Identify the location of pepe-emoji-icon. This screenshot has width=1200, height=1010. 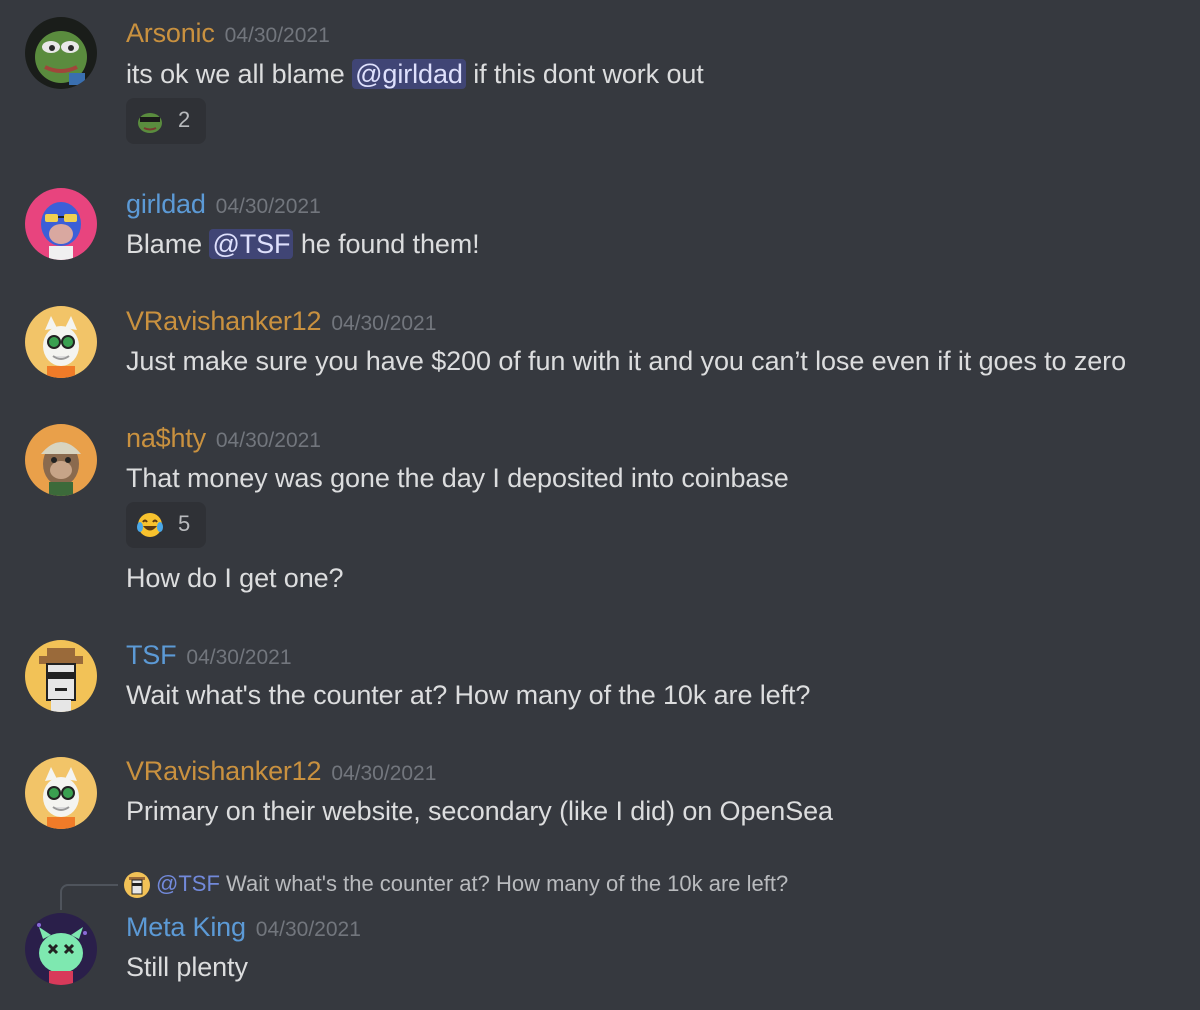
(150, 121).